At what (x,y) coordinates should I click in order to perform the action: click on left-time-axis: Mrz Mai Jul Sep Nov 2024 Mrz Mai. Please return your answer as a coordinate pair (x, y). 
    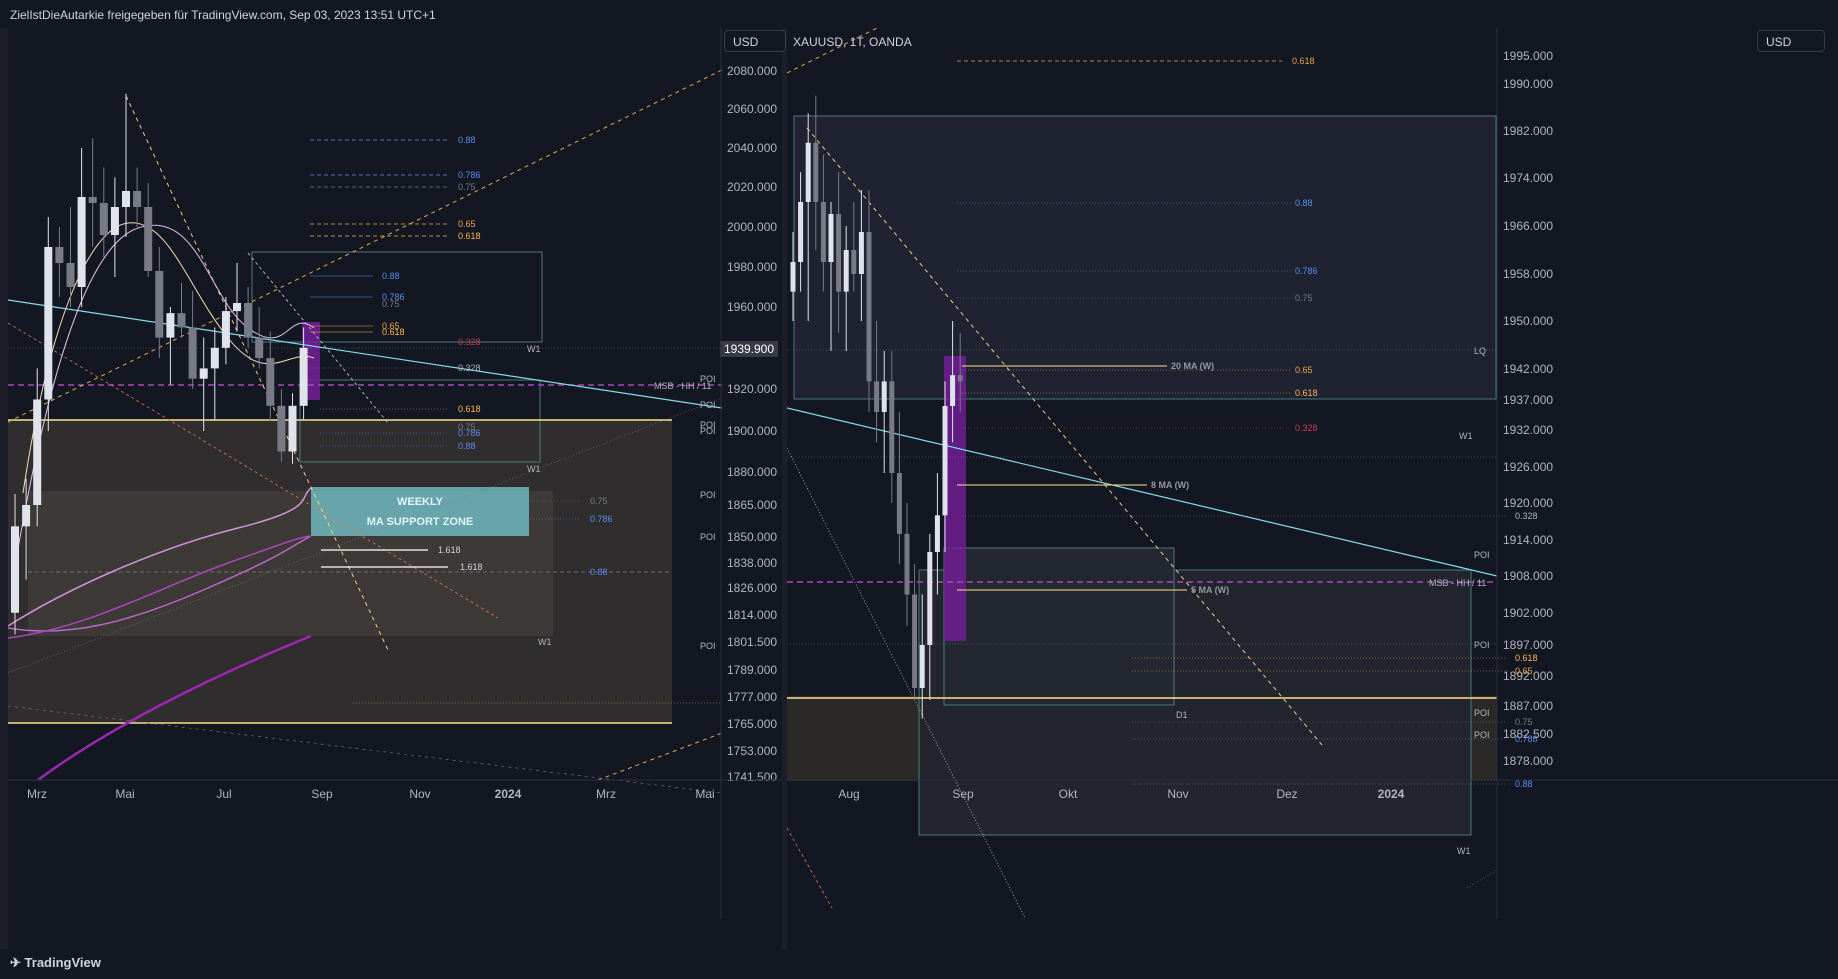
    Looking at the image, I should click on (371, 794).